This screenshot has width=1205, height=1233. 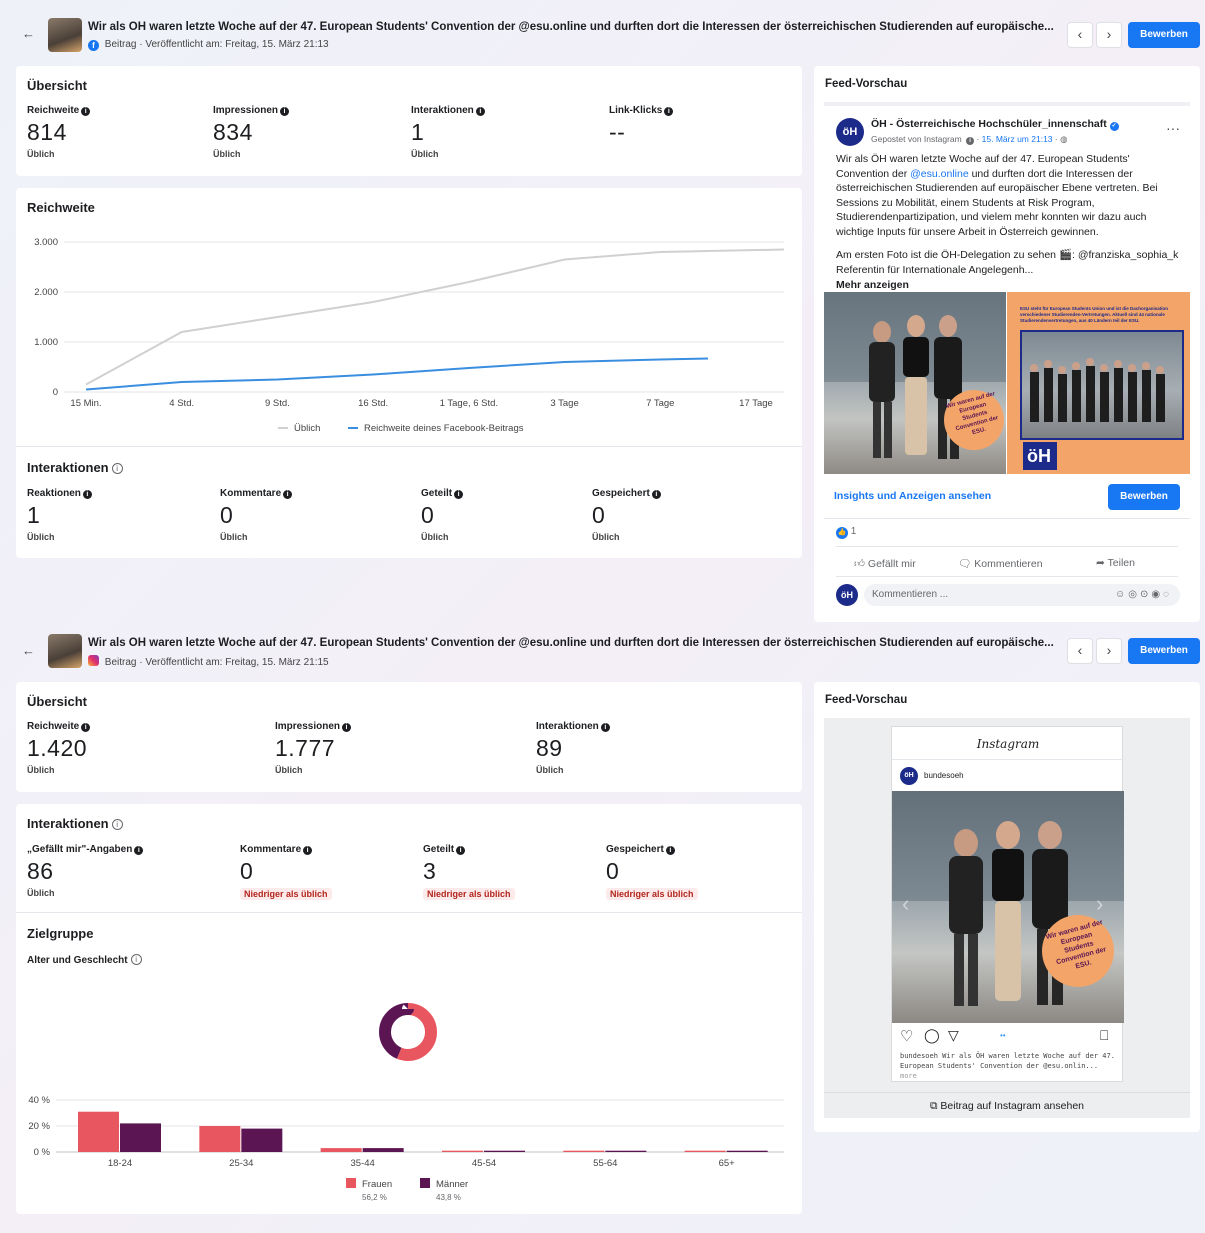 What do you see at coordinates (932, 1035) in the screenshot?
I see `ig-comment-icon: ◯` at bounding box center [932, 1035].